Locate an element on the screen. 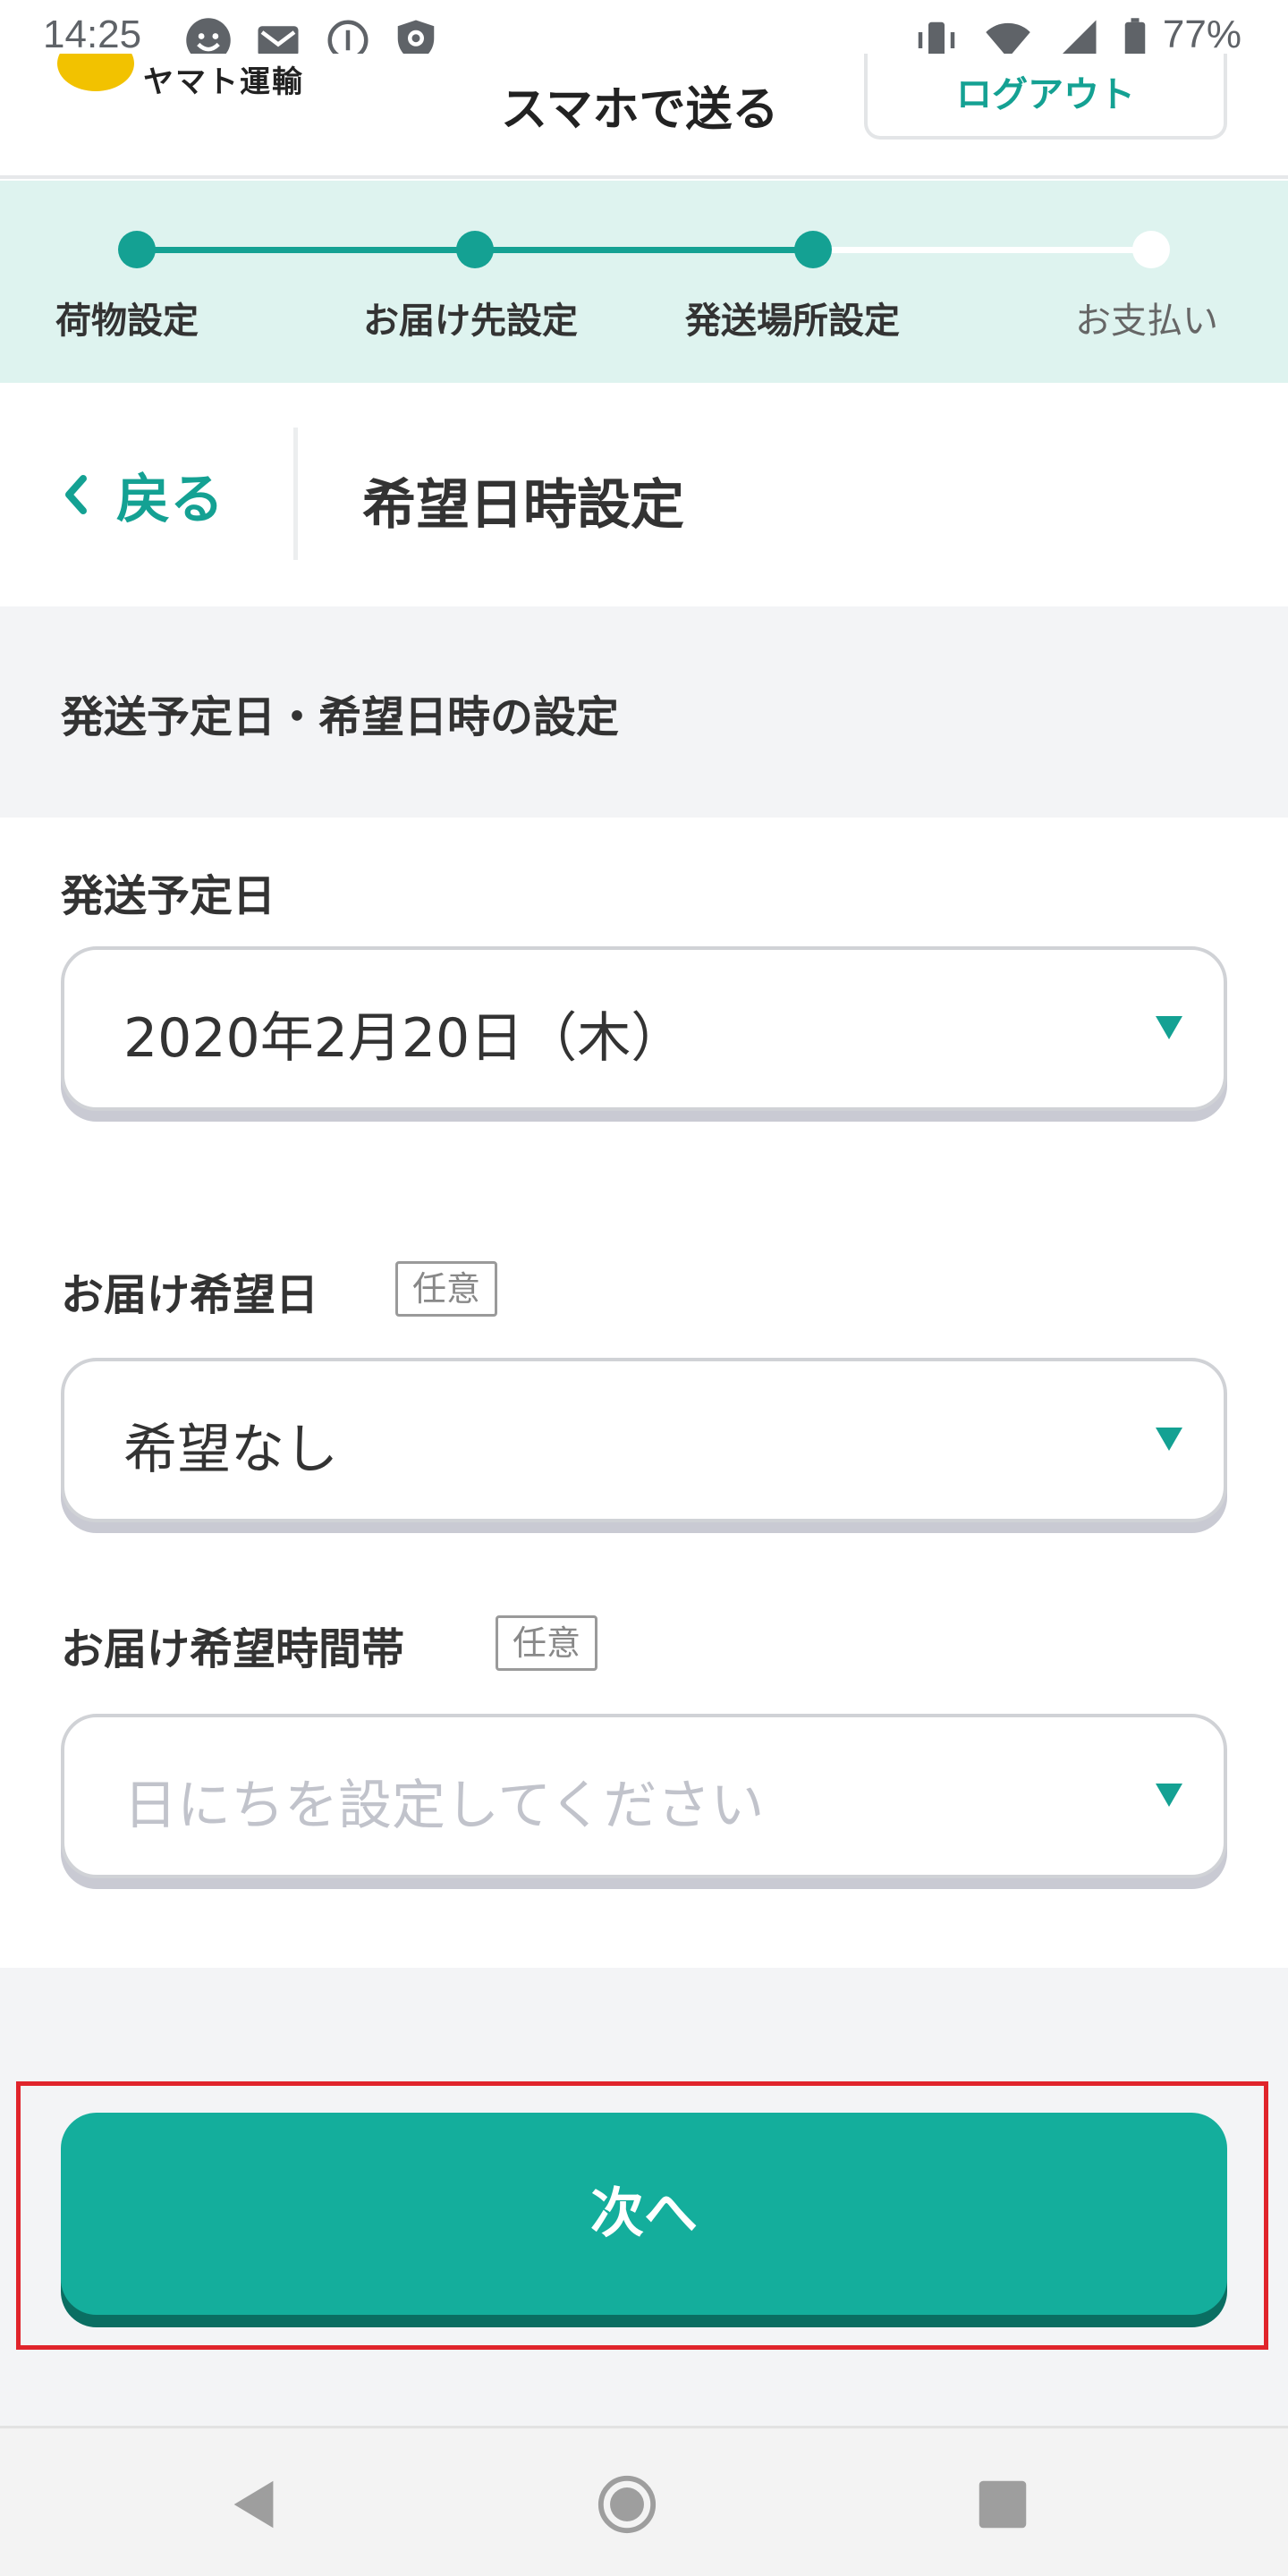  app-header: ヤマト運輸 スマホで送る ログアウト is located at coordinates (644, 116).